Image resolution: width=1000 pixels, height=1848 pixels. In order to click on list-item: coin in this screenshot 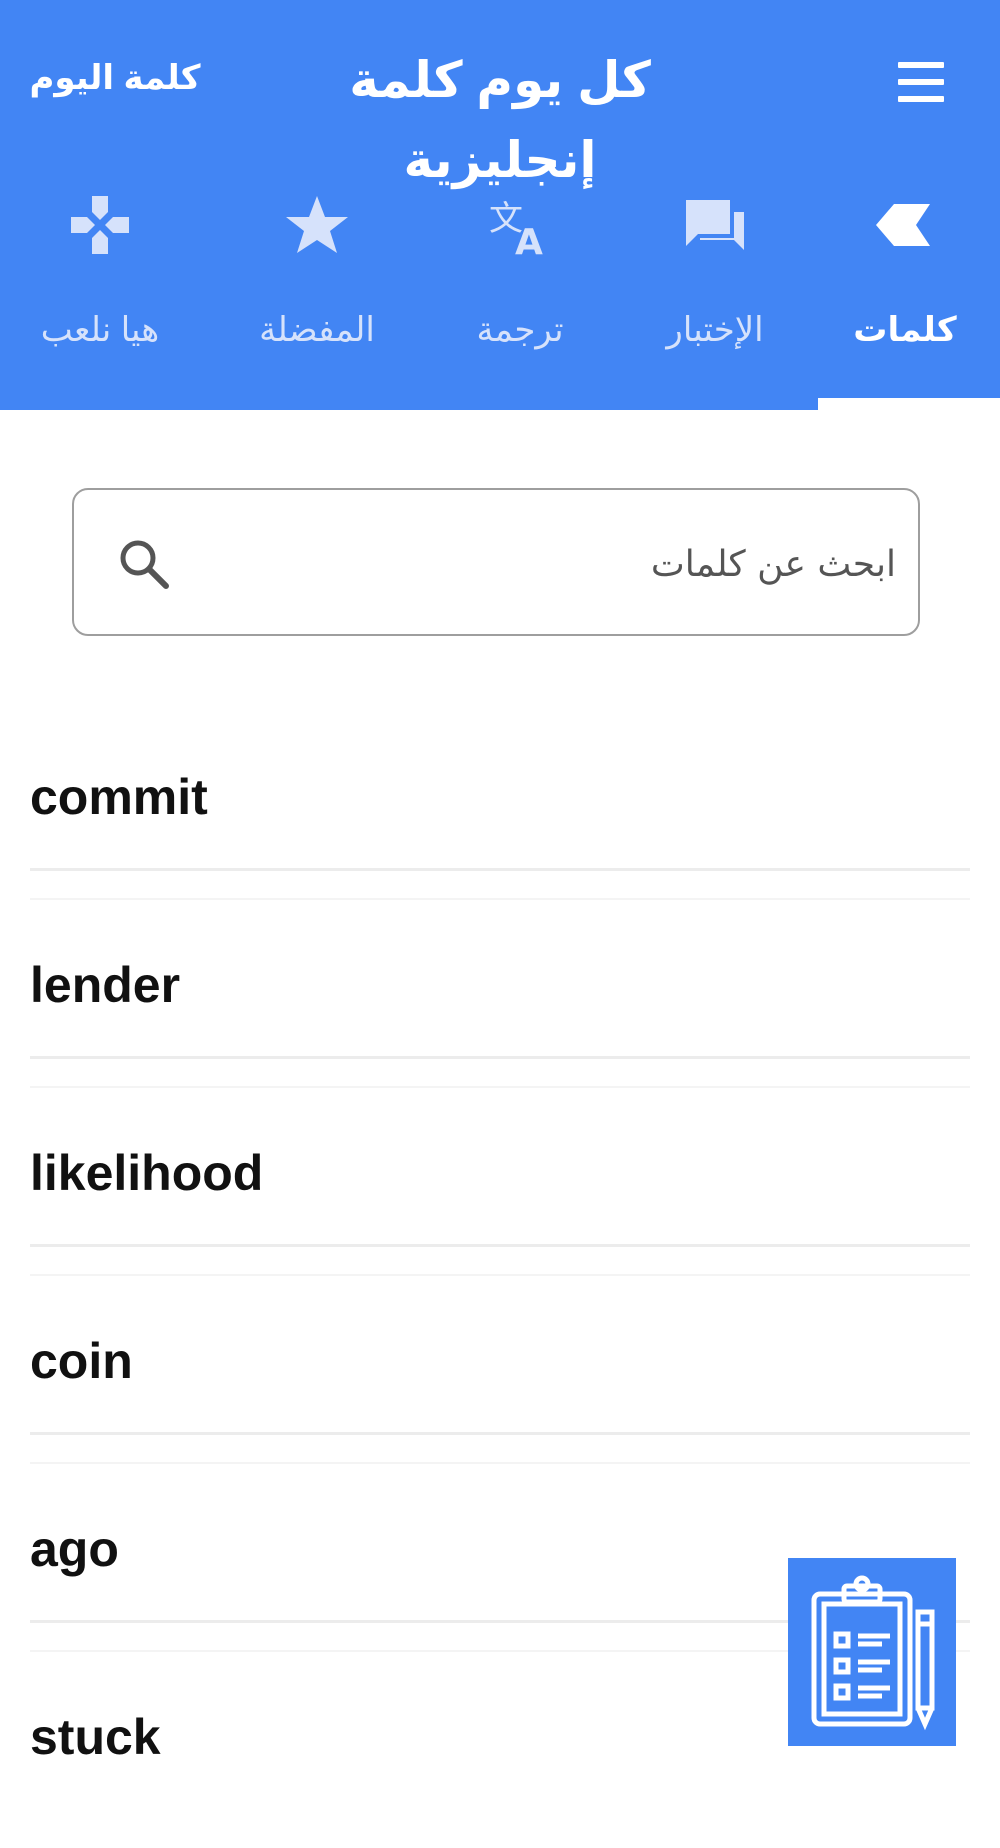, I will do `click(500, 1378)`.